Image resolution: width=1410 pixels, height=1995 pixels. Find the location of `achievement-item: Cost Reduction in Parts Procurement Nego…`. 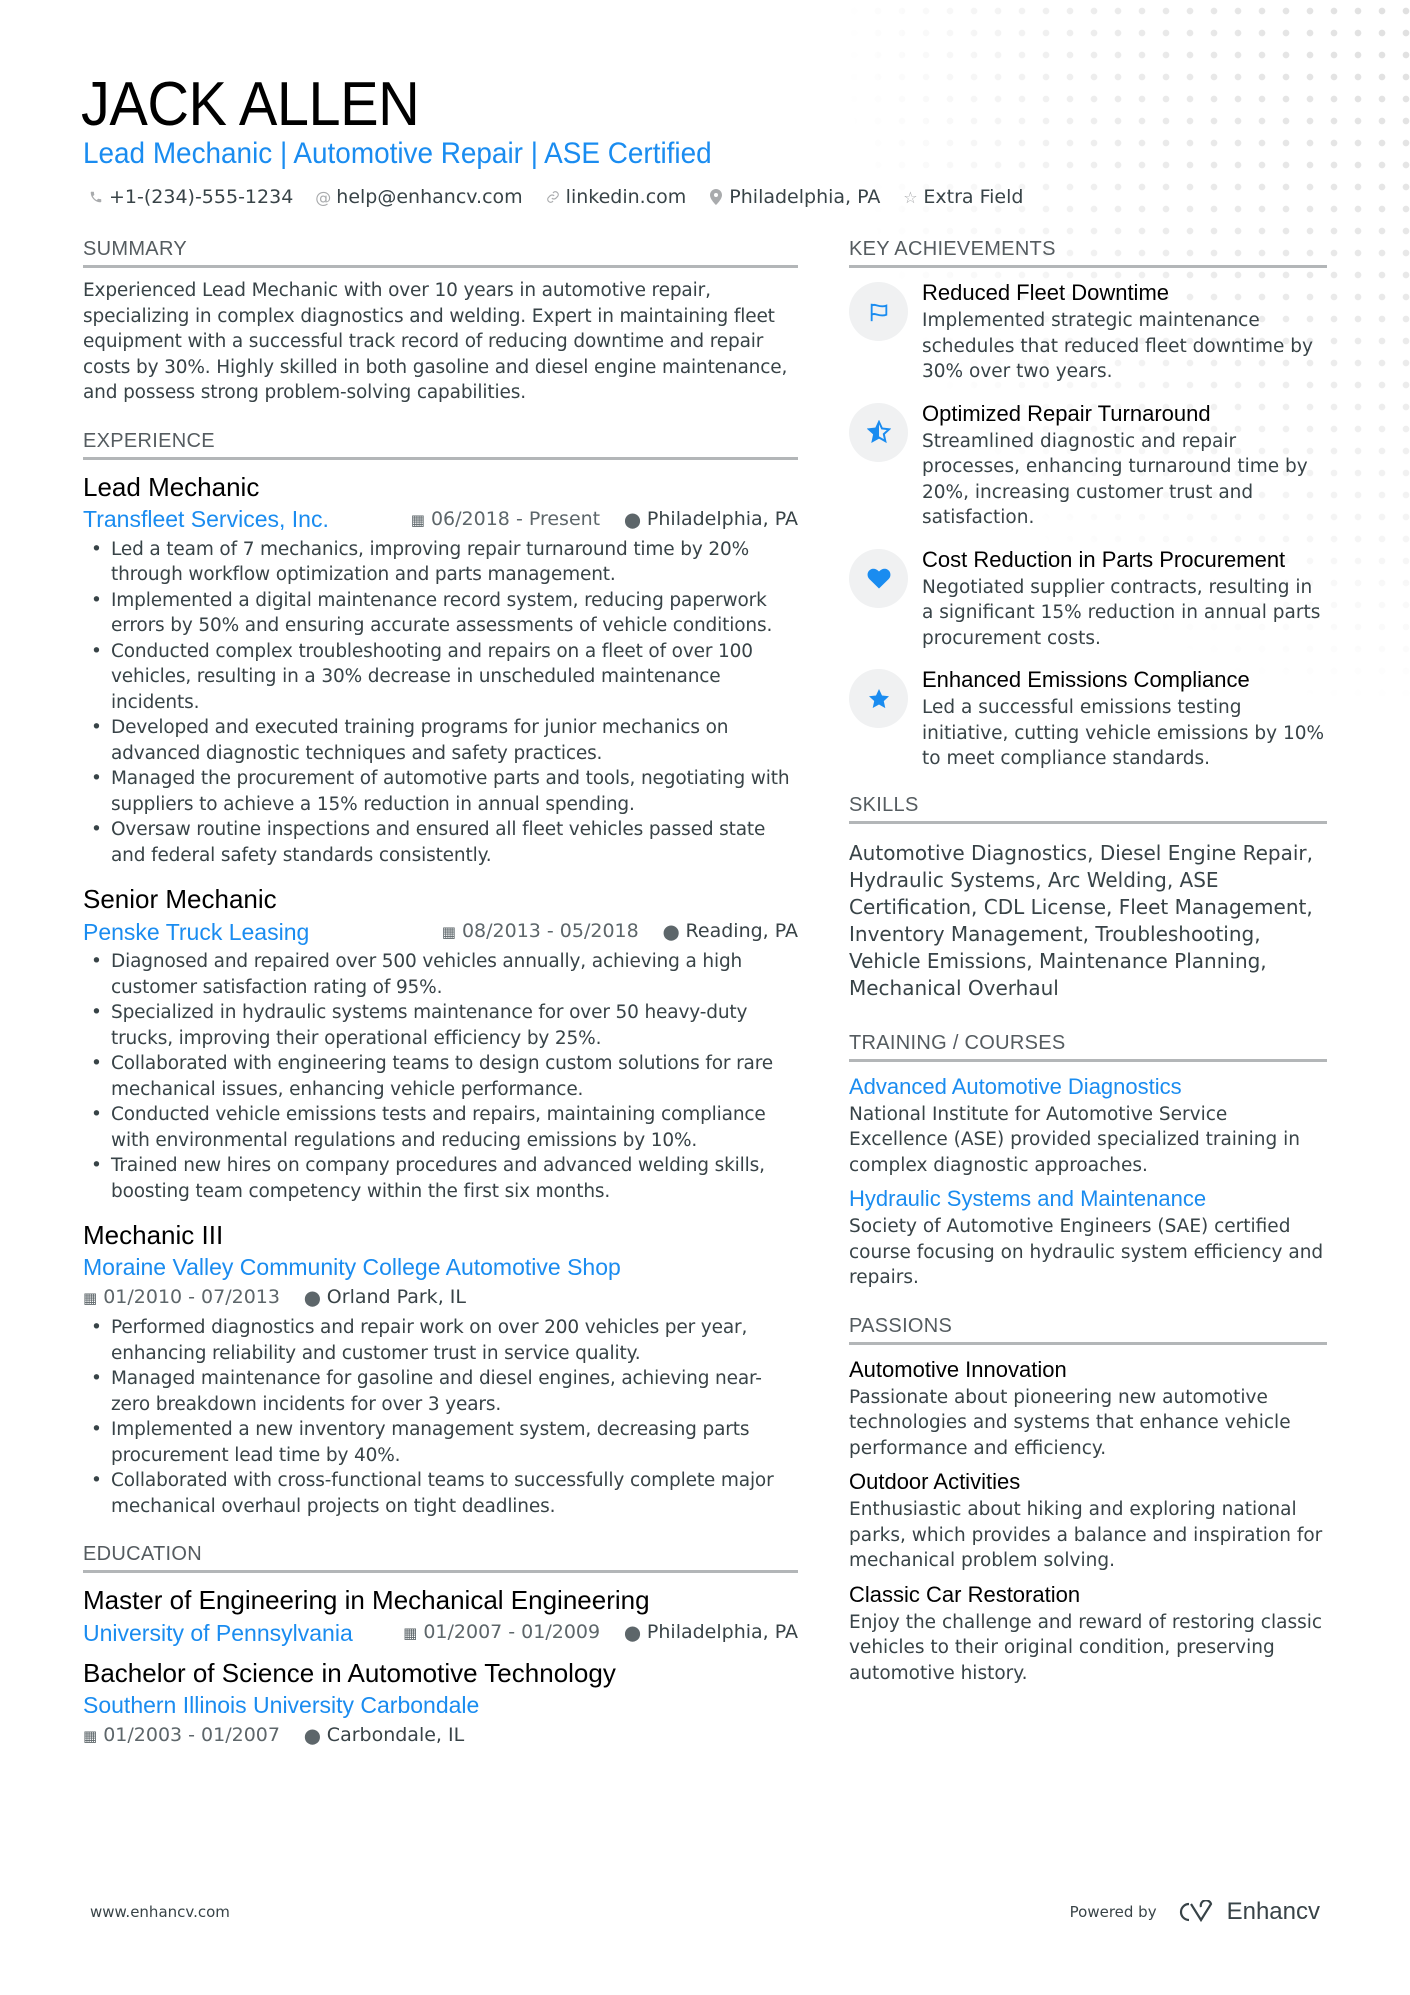

achievement-item: Cost Reduction in Parts Procurement Nego… is located at coordinates (1088, 598).